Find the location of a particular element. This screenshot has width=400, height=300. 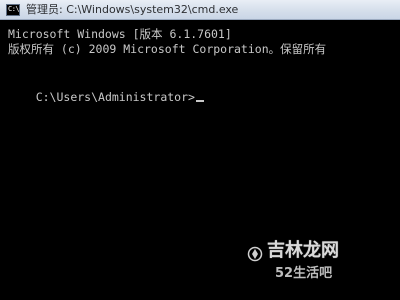

app-icon-text: C:\ is located at coordinates (14, 9).